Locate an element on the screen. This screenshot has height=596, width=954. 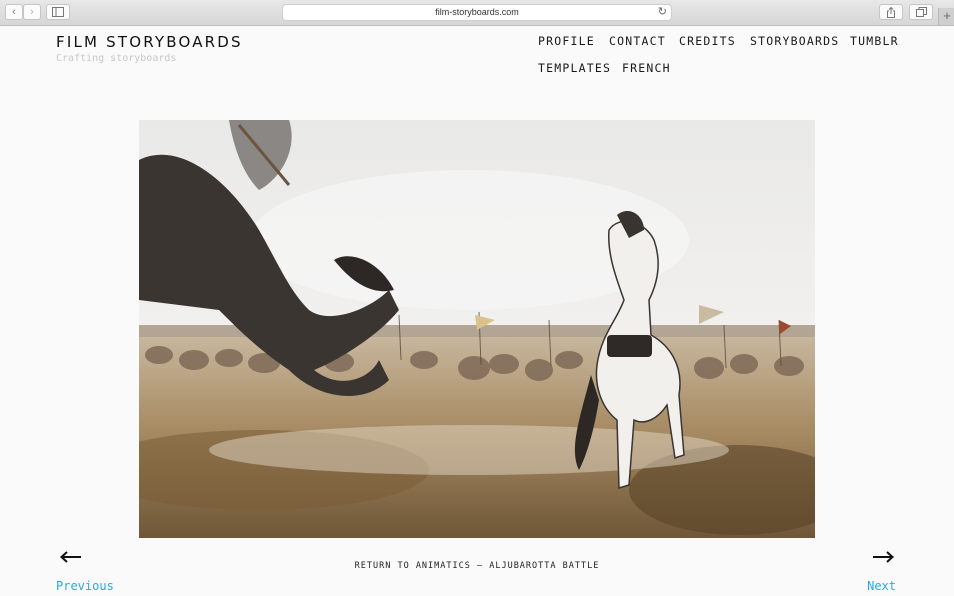
tabs-icon is located at coordinates (921, 12).